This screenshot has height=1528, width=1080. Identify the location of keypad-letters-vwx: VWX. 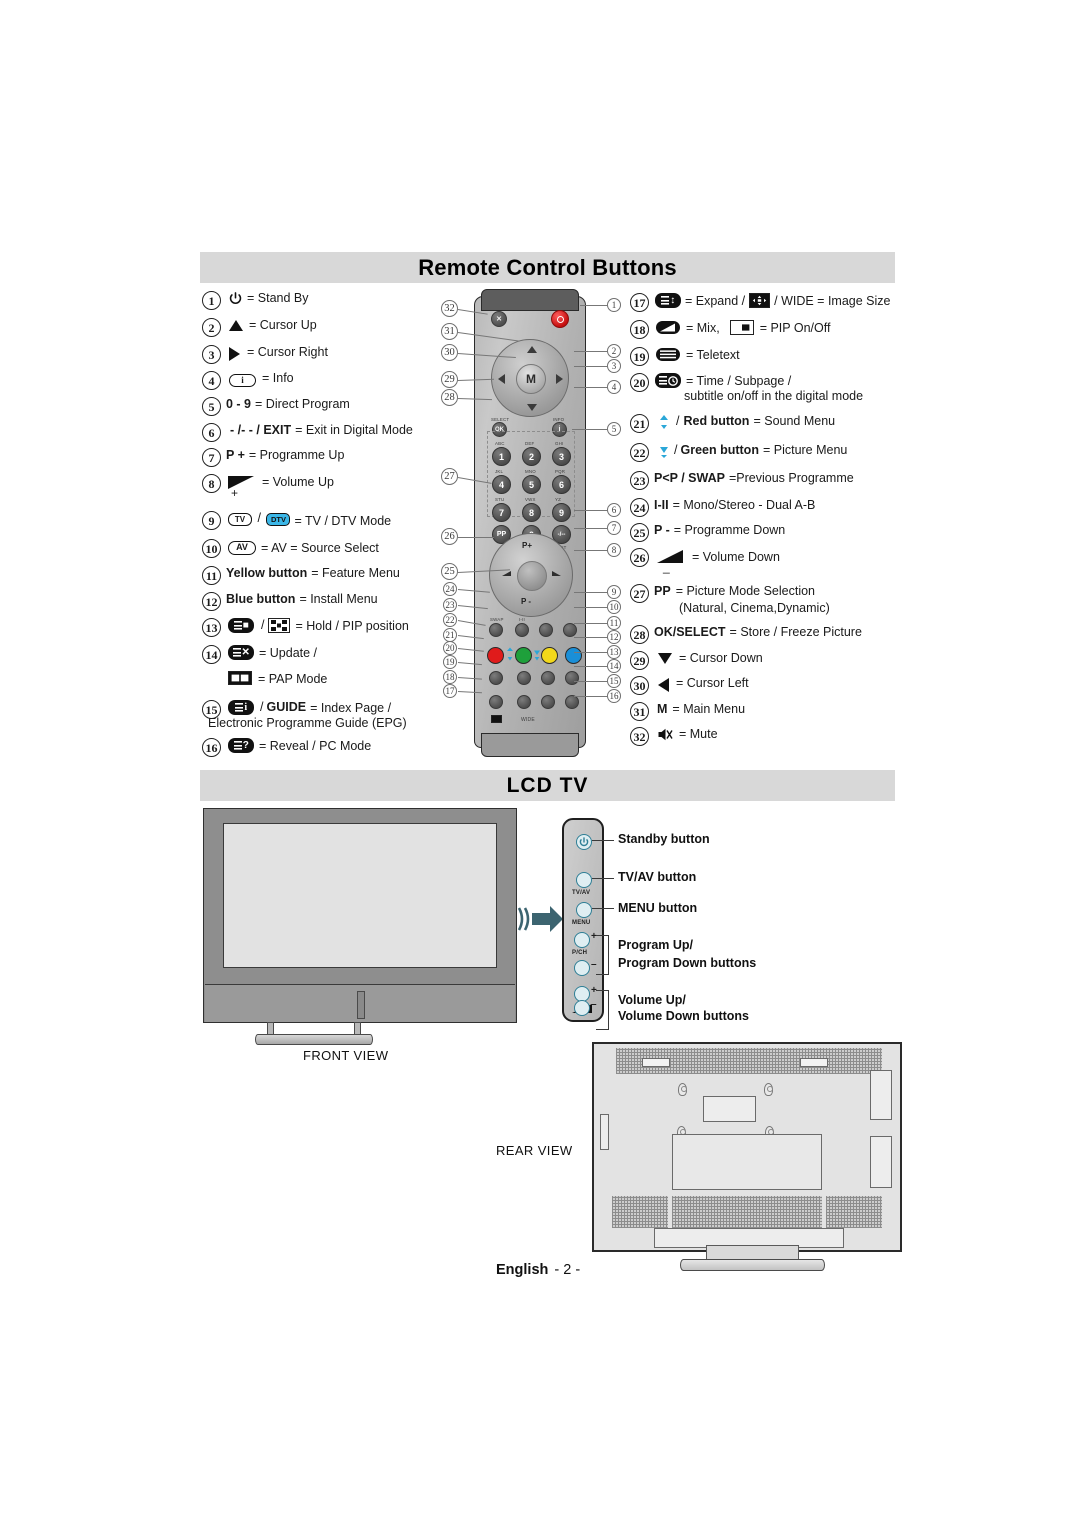
(530, 499).